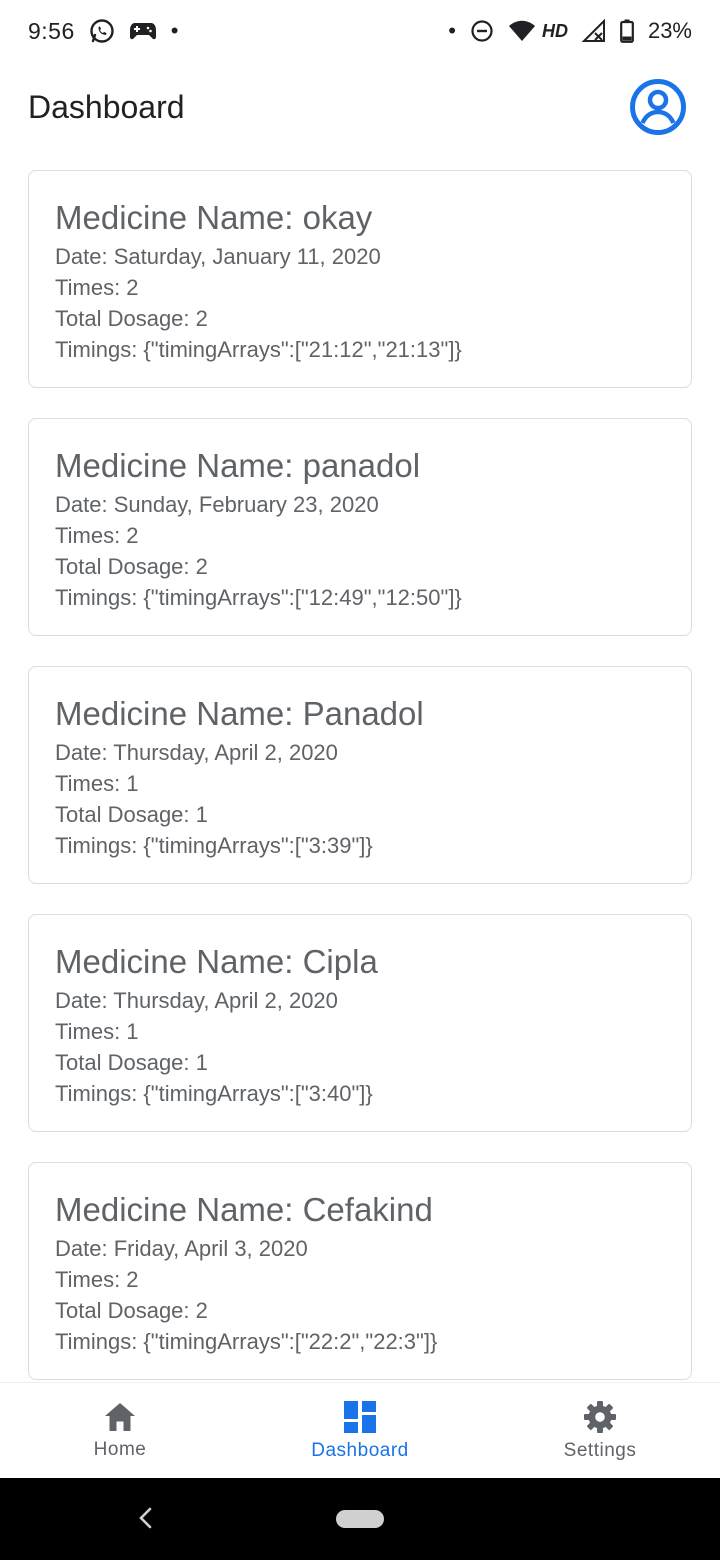 Image resolution: width=720 pixels, height=1560 pixels. I want to click on medicine-name: Medicine Name: Panadol, so click(239, 713).